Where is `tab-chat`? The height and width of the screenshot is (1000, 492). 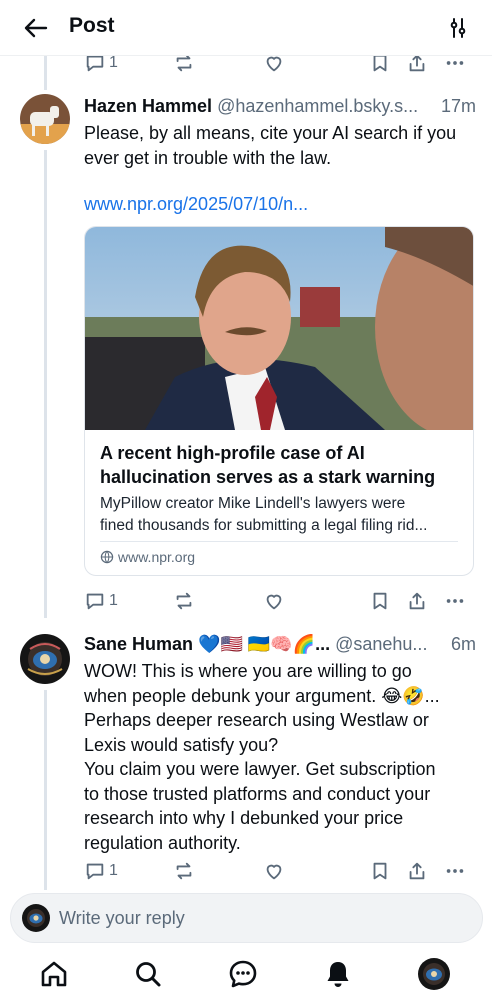 tab-chat is located at coordinates (243, 974).